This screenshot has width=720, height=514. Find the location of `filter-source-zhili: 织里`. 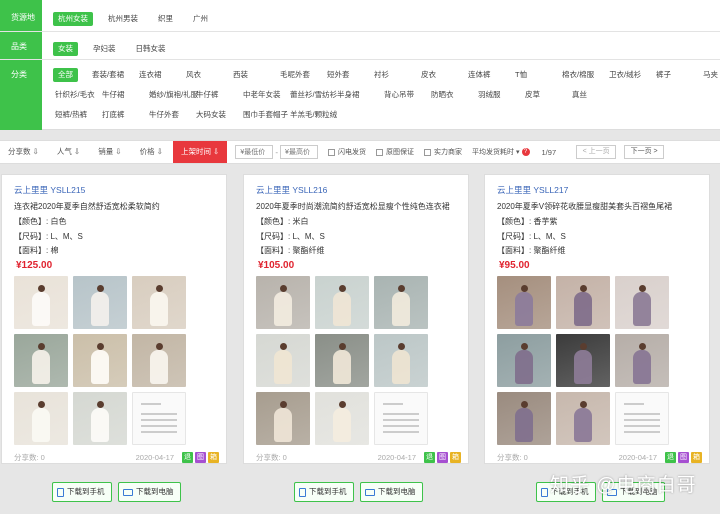

filter-source-zhili: 织里 is located at coordinates (165, 19).